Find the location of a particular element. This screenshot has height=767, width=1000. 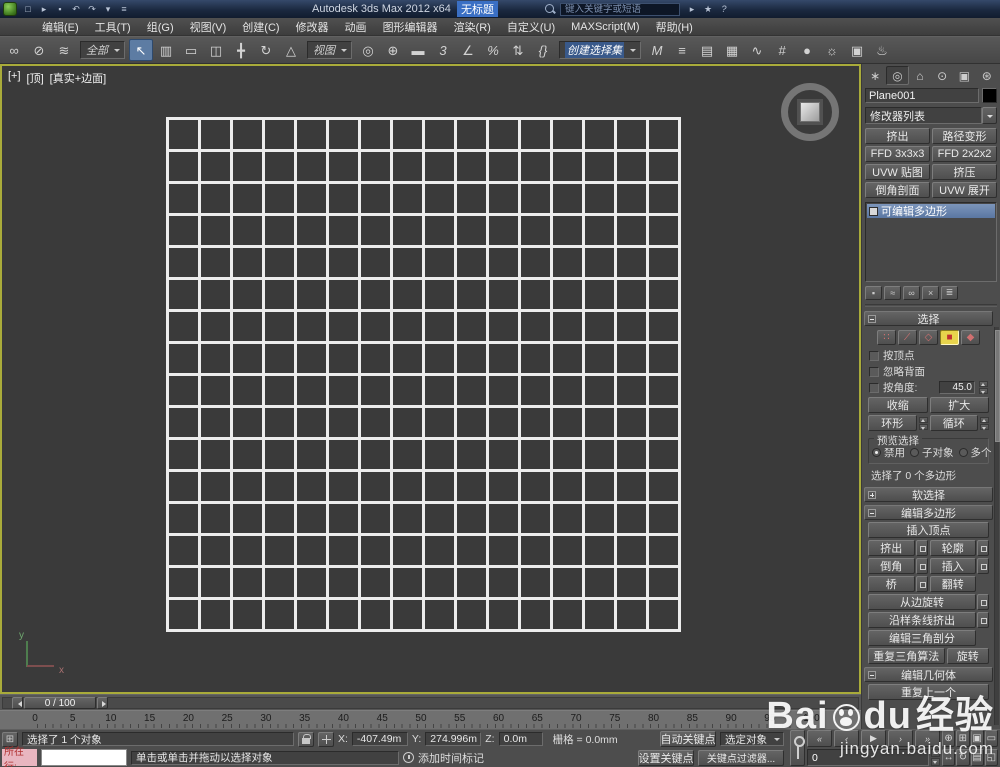

grow-button: 扩大 is located at coordinates (959, 405).